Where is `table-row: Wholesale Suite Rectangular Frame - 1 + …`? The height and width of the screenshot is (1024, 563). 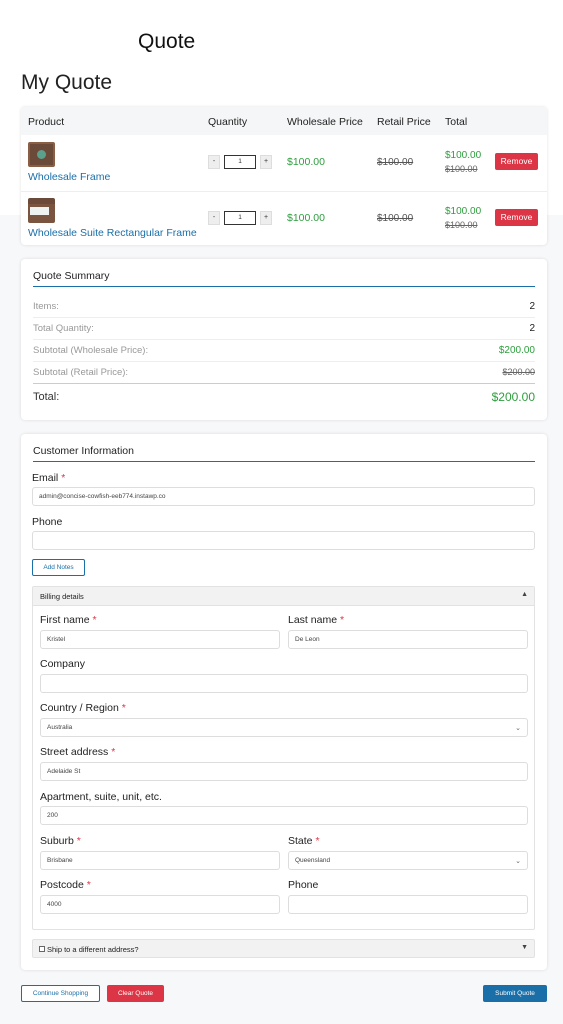 table-row: Wholesale Suite Rectangular Frame - 1 + … is located at coordinates (284, 218).